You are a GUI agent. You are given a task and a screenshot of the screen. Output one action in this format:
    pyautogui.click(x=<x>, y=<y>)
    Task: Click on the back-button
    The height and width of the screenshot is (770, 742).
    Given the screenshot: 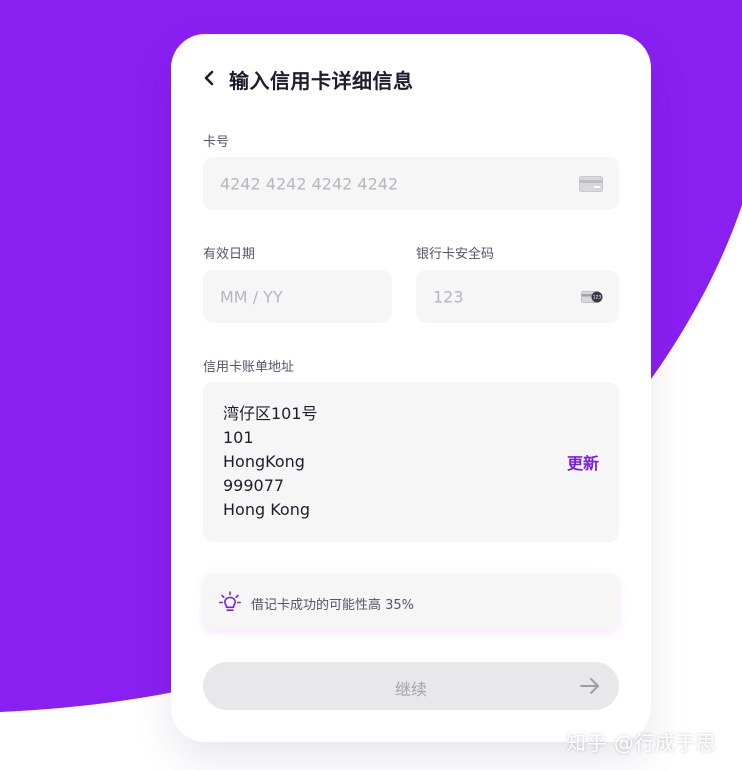 What is the action you would take?
    pyautogui.click(x=209, y=78)
    